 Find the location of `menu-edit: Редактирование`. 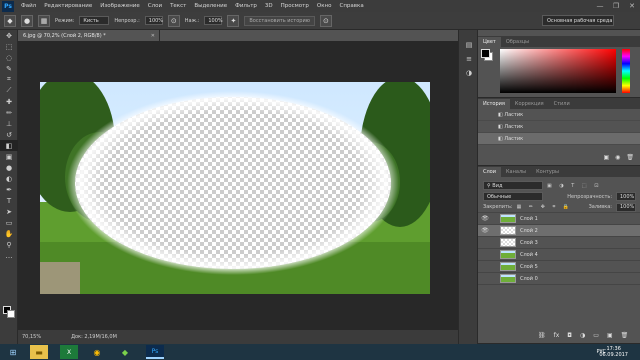

menu-edit: Редактирование is located at coordinates (68, 6).